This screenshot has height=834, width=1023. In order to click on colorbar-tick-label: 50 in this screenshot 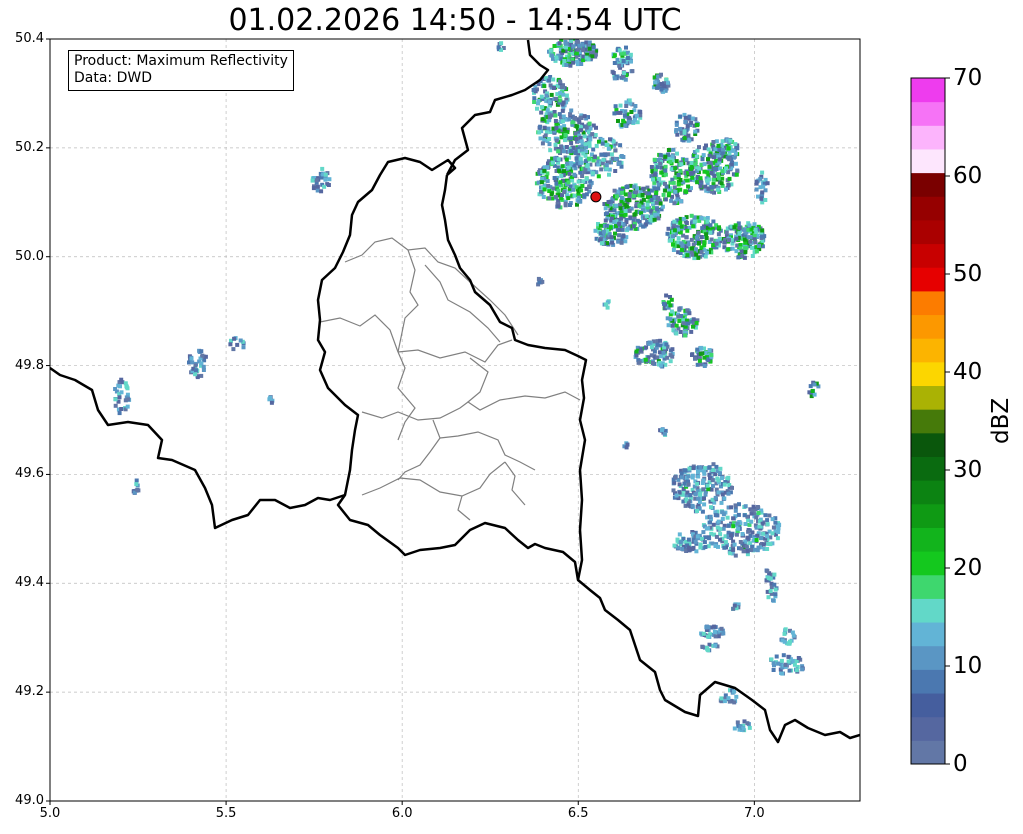, I will do `click(968, 274)`.